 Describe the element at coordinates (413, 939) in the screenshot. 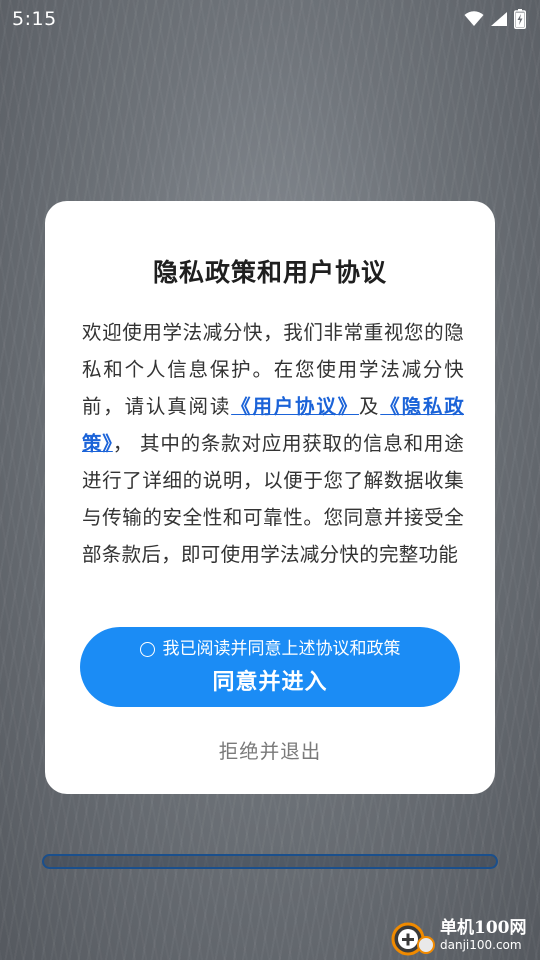

I see `game-controller-logo-icon` at that location.